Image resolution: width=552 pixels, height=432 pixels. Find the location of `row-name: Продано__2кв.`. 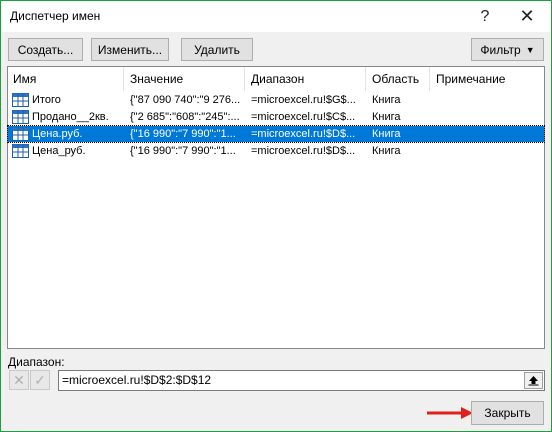

row-name: Продано__2кв. is located at coordinates (70, 117).